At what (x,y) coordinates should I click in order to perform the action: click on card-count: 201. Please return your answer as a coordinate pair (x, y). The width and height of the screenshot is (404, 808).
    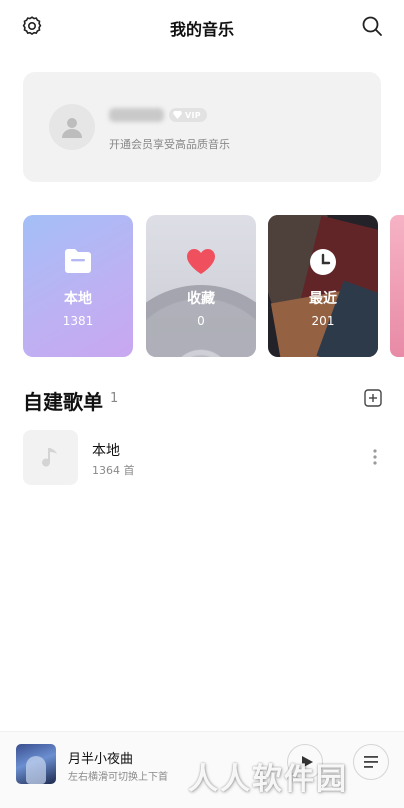
    Looking at the image, I should click on (323, 321).